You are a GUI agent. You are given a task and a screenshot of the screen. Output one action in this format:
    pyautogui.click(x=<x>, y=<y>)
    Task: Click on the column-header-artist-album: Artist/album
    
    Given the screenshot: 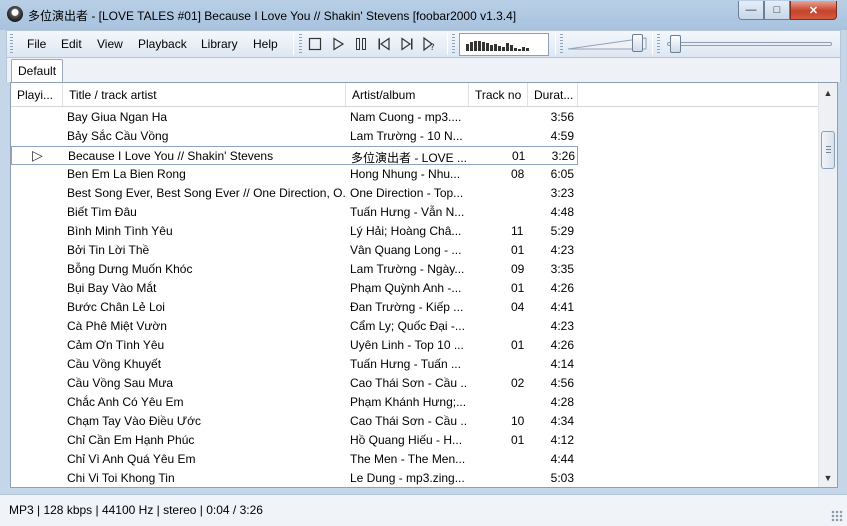 What is the action you would take?
    pyautogui.click(x=407, y=94)
    